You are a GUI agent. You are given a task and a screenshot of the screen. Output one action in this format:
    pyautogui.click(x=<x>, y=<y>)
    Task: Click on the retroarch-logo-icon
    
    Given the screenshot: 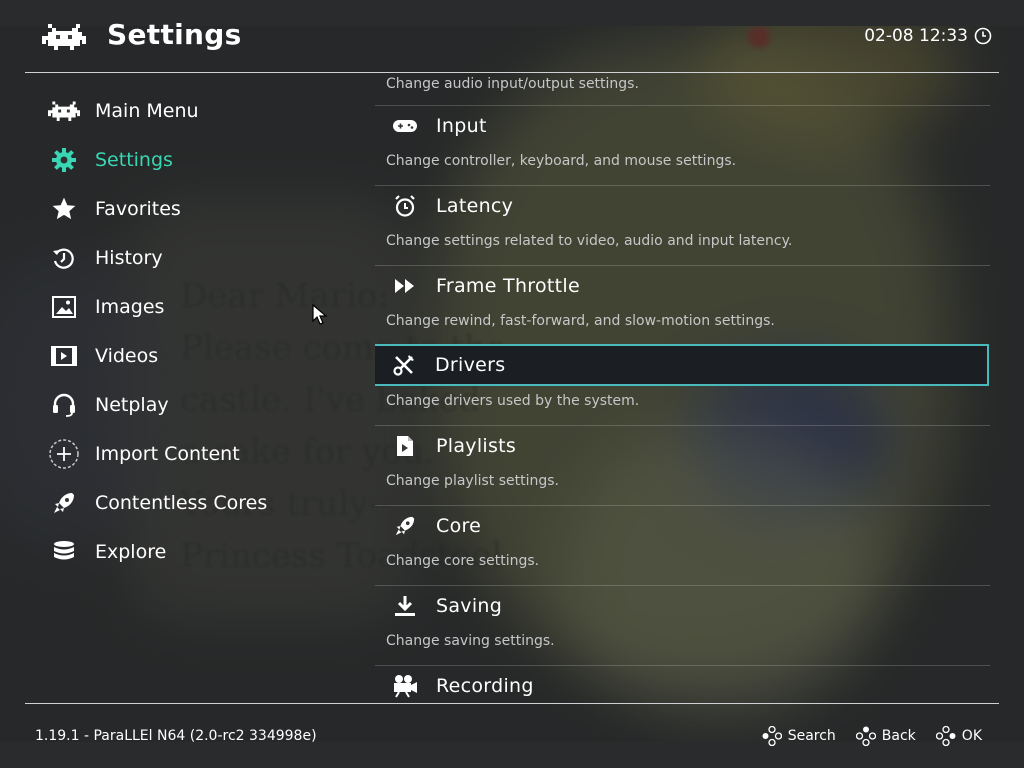 What is the action you would take?
    pyautogui.click(x=64, y=37)
    